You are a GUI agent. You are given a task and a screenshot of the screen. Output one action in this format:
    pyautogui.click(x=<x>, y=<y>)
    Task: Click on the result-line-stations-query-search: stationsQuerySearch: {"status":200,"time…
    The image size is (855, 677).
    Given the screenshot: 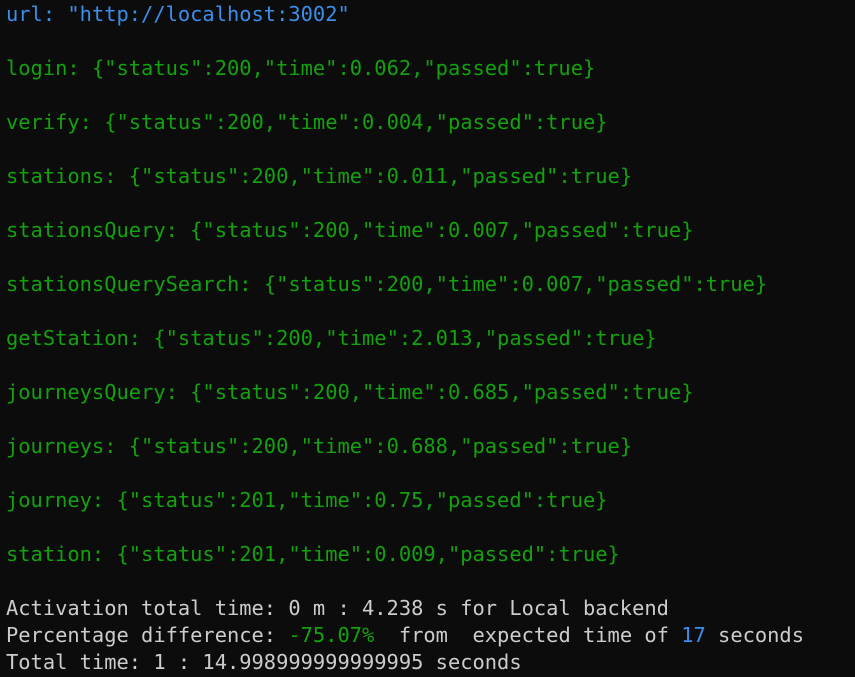 What is the action you would take?
    pyautogui.click(x=386, y=284)
    